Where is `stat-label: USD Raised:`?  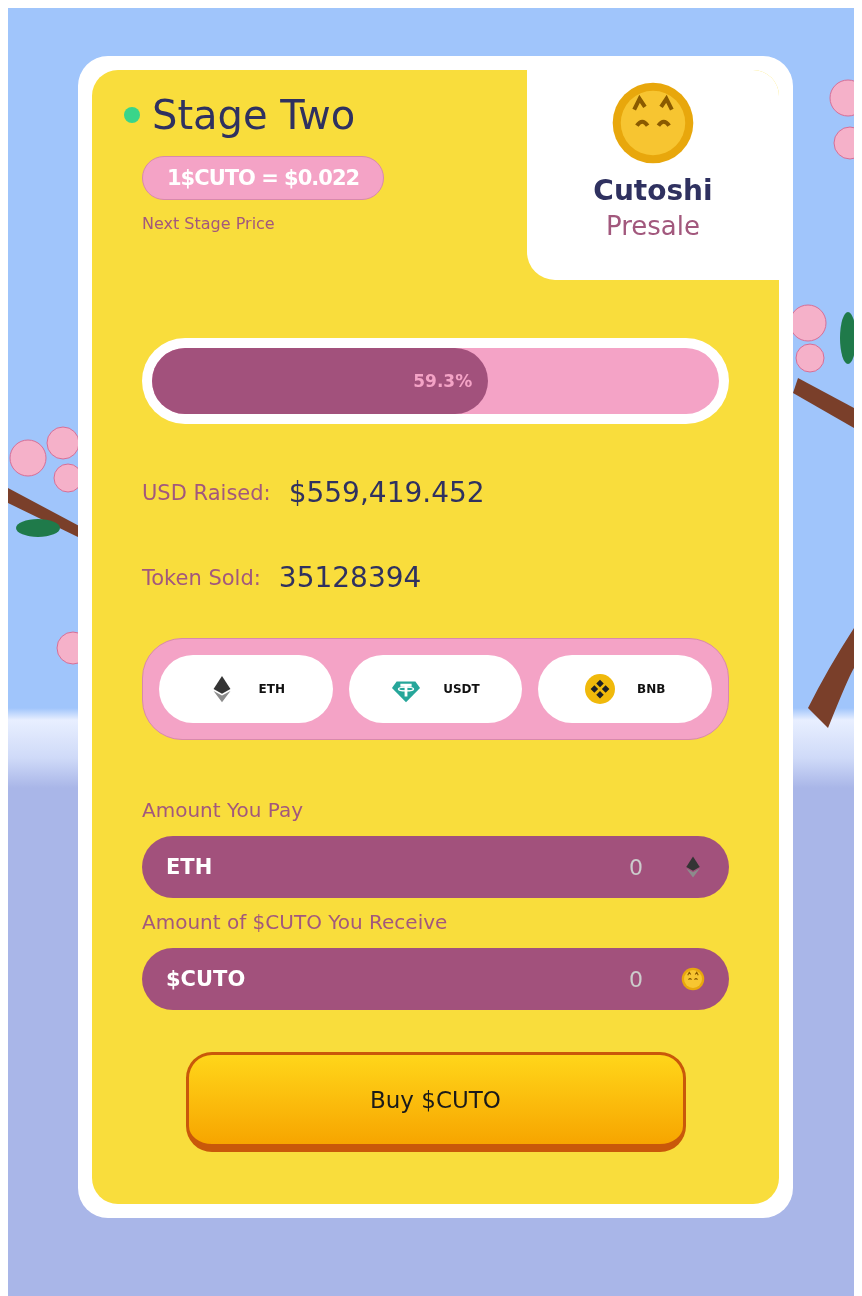 stat-label: USD Raised: is located at coordinates (206, 492).